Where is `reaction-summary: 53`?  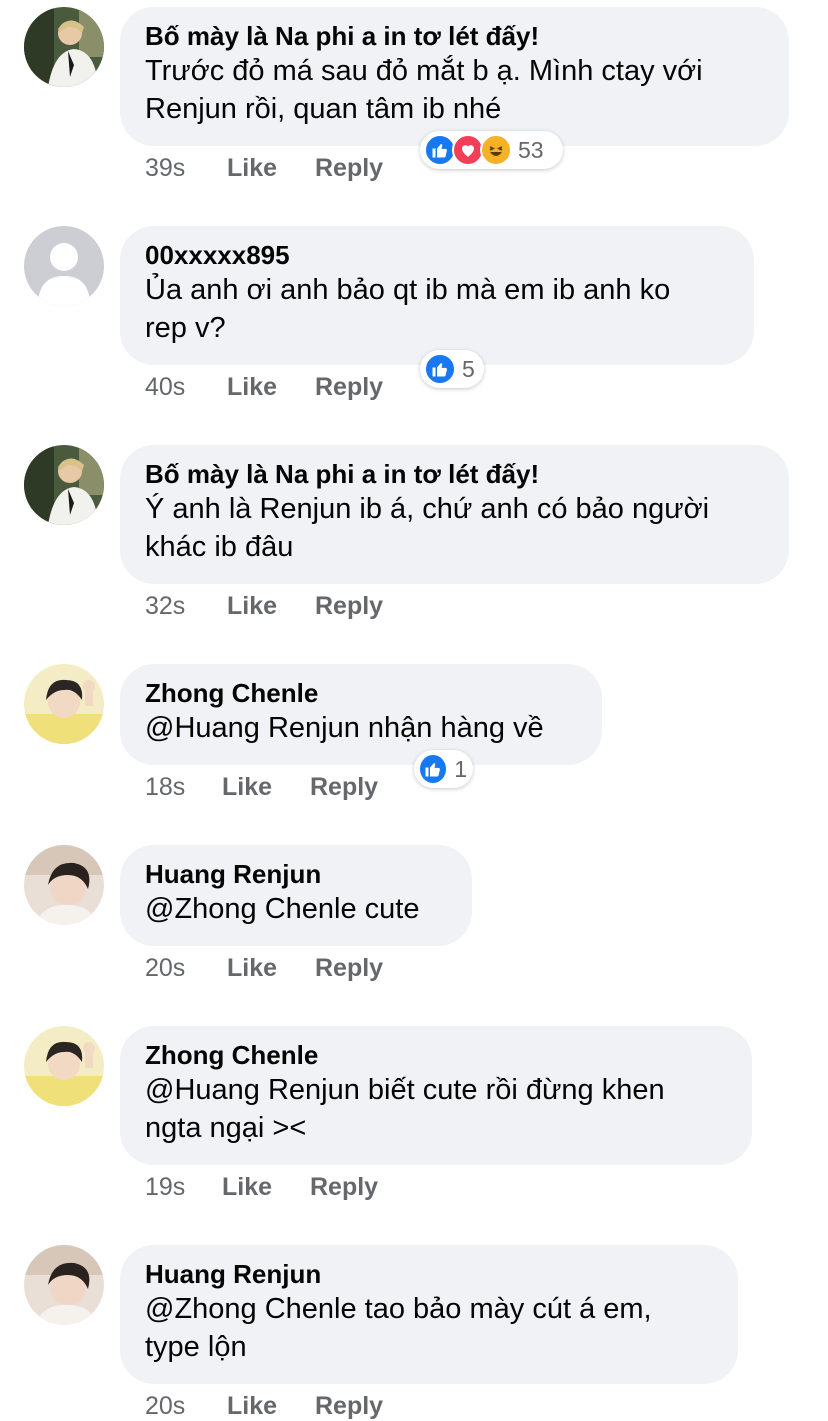 reaction-summary: 53 is located at coordinates (491, 150).